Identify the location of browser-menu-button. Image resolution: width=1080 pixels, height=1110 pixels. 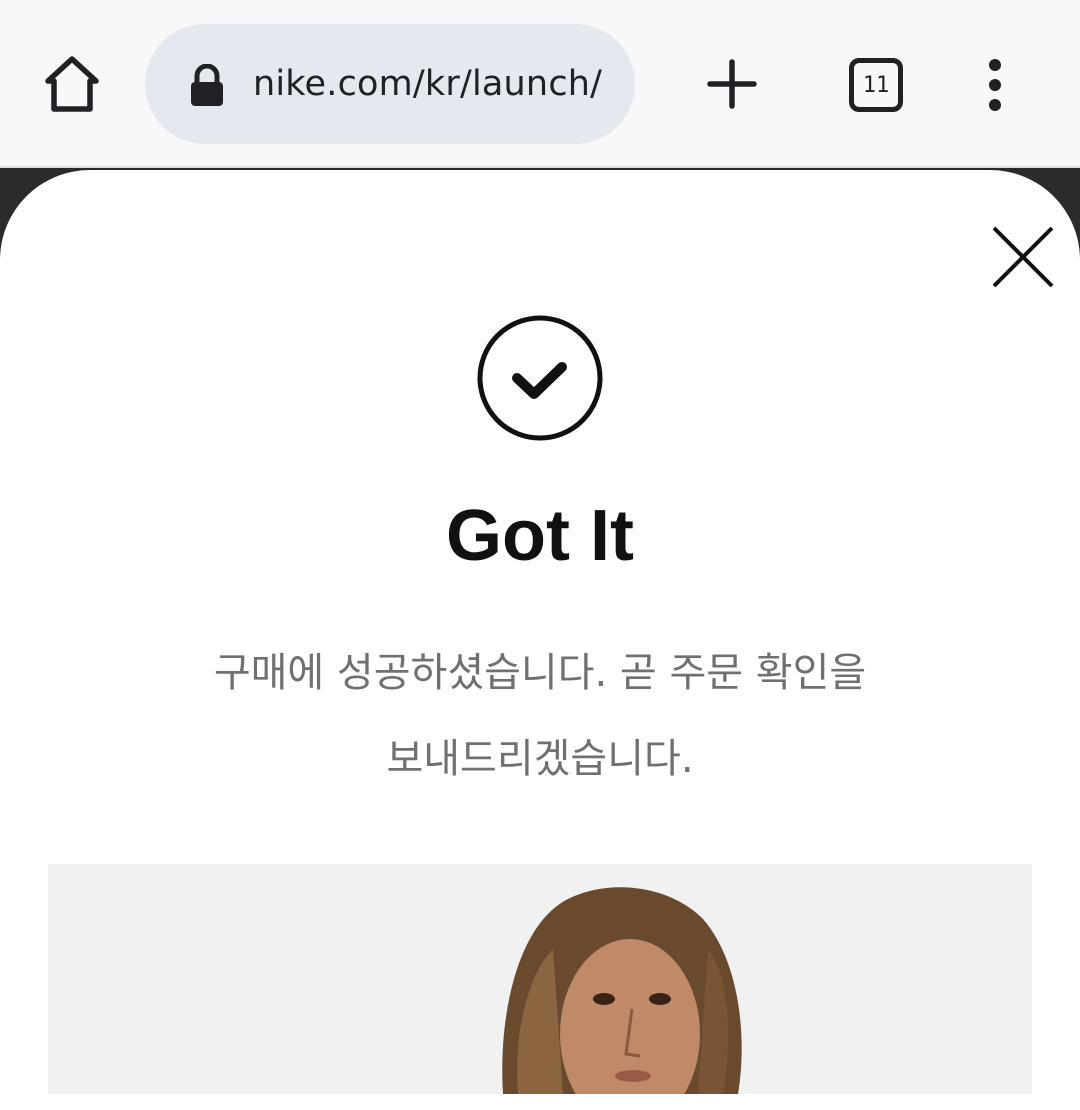
(995, 85).